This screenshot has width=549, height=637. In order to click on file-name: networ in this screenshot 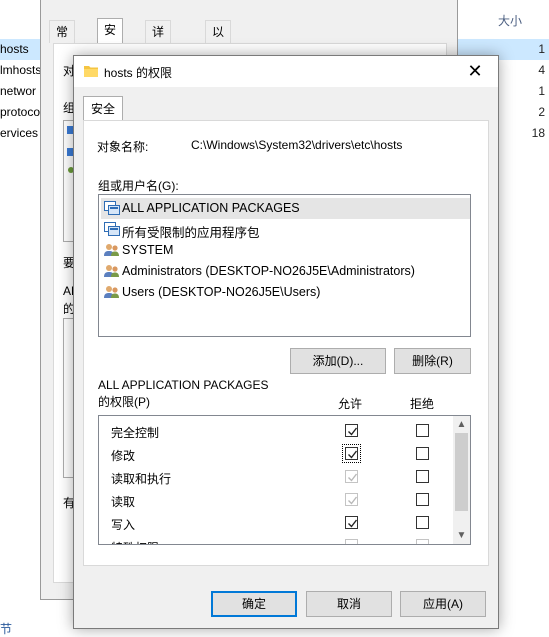, I will do `click(18, 91)`.